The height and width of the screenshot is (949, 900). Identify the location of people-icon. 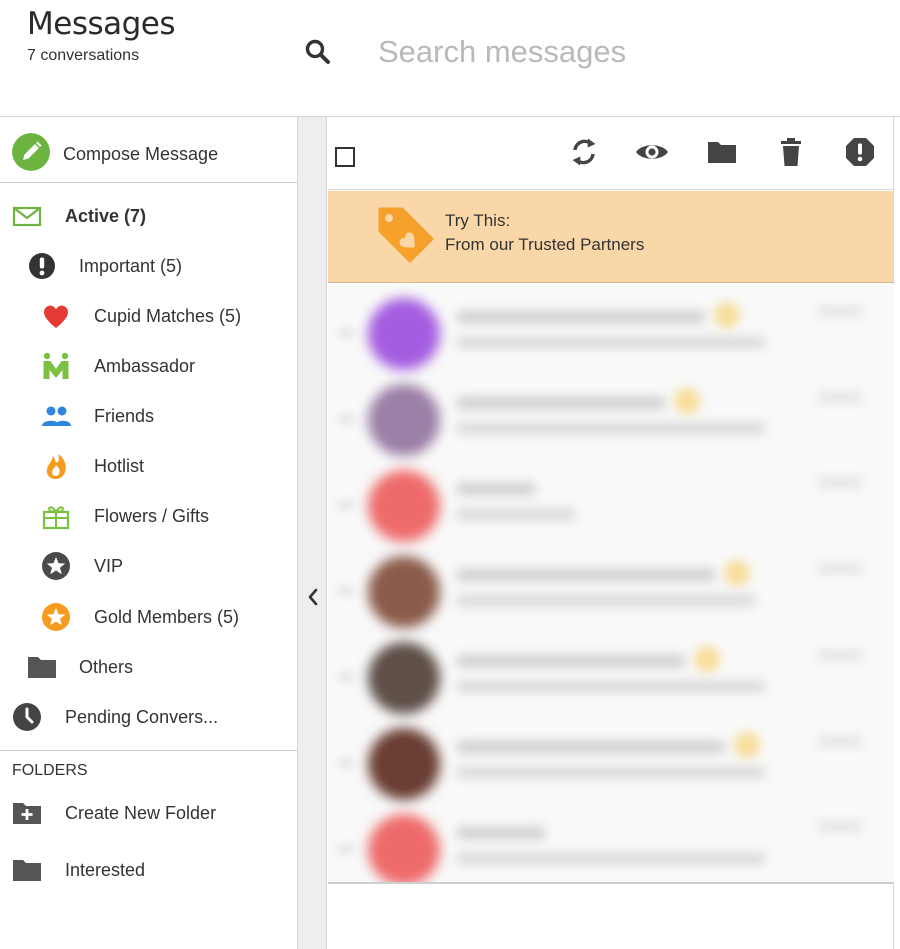
(56, 416).